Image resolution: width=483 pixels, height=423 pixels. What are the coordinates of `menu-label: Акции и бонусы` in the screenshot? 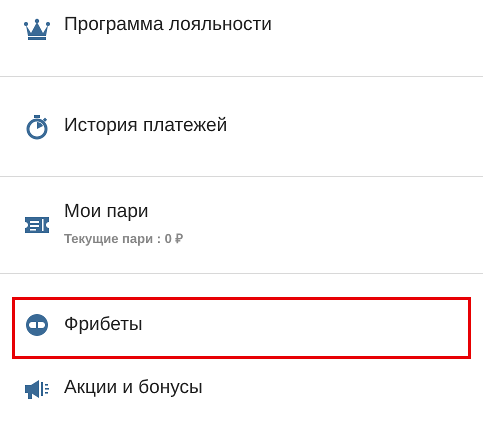 It's located at (133, 388).